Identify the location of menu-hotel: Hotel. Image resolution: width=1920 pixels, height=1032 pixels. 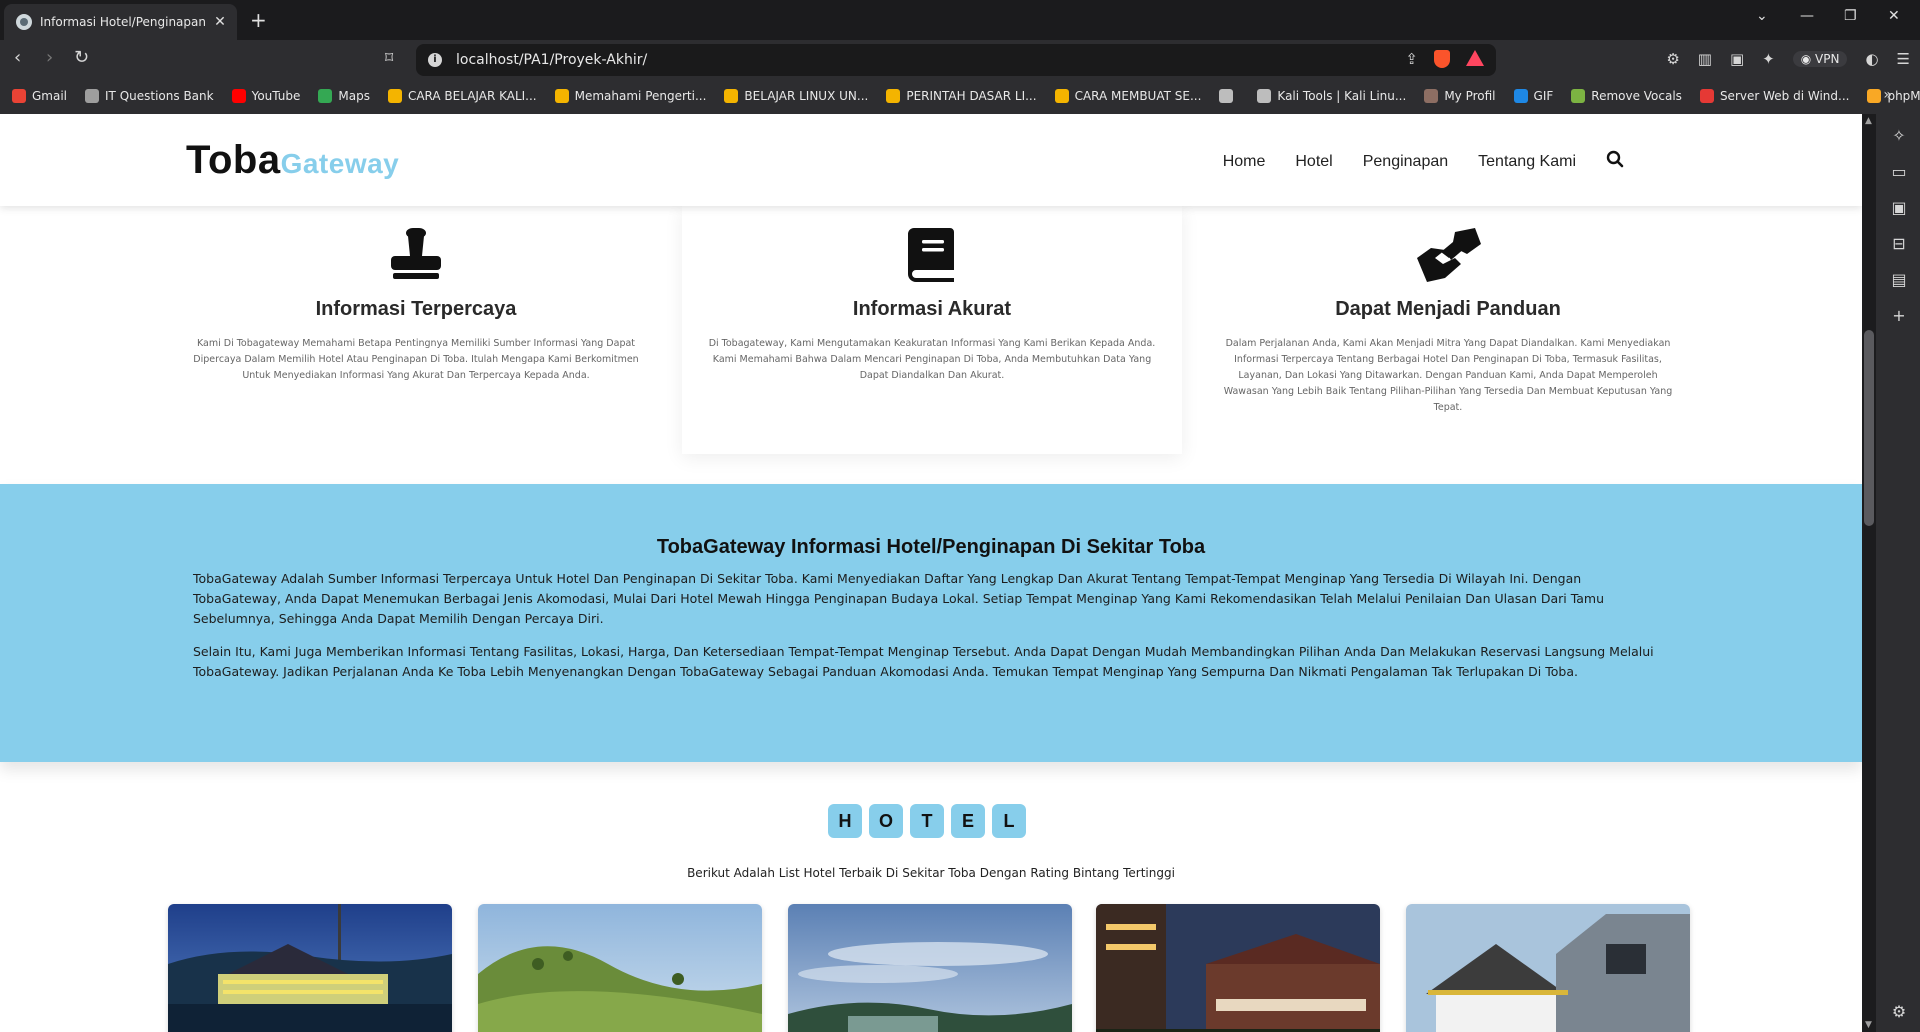
(1313, 162).